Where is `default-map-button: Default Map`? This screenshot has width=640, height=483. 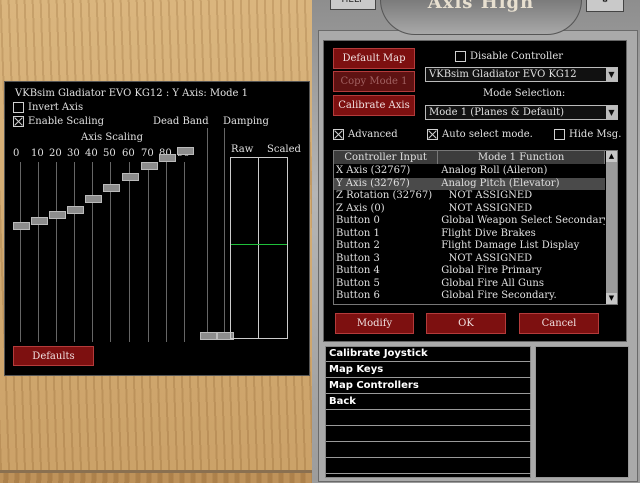
default-map-button: Default Map is located at coordinates (374, 58).